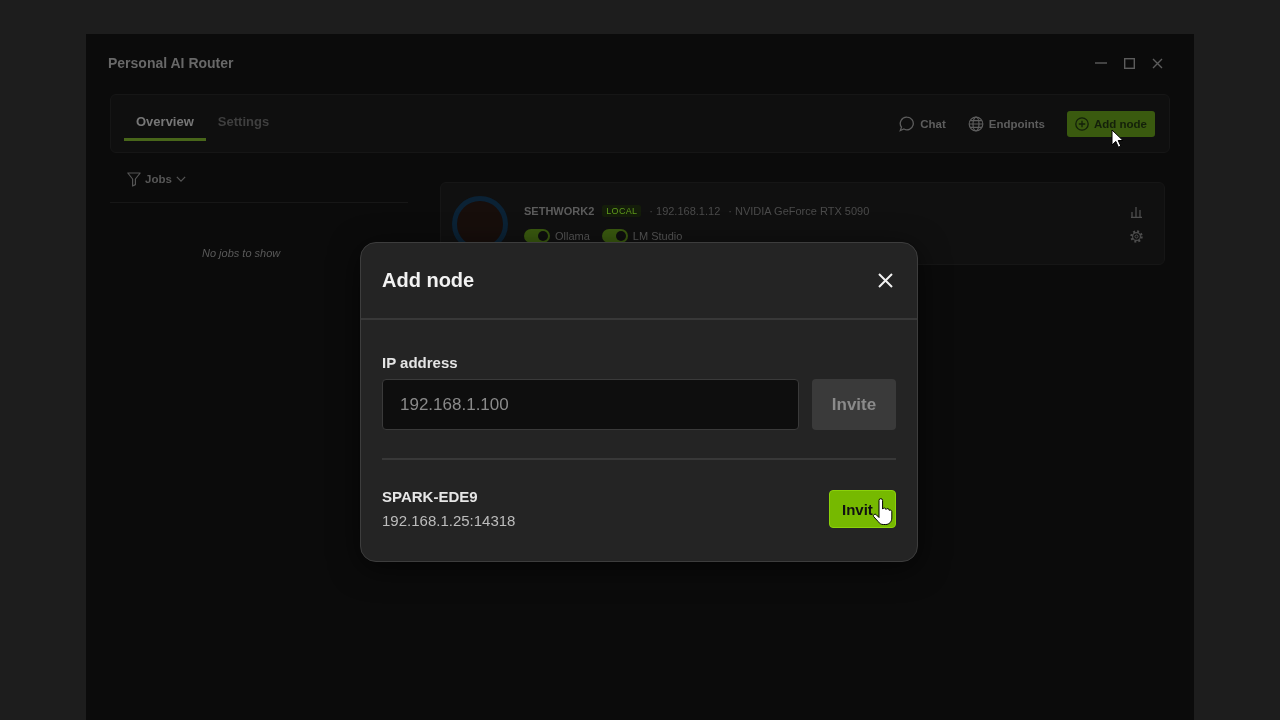  I want to click on arrow-cursor-icon, so click(1117, 138).